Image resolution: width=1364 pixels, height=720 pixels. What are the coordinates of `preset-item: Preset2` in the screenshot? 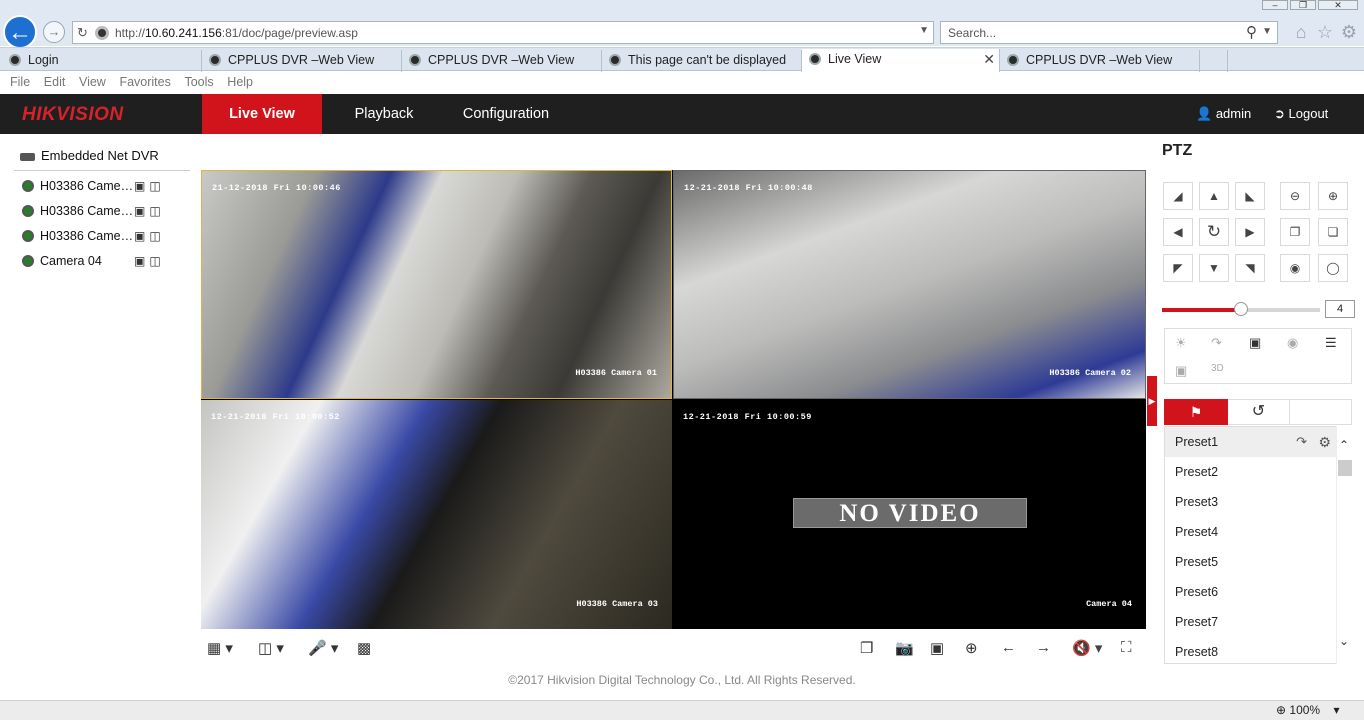 It's located at (1251, 472).